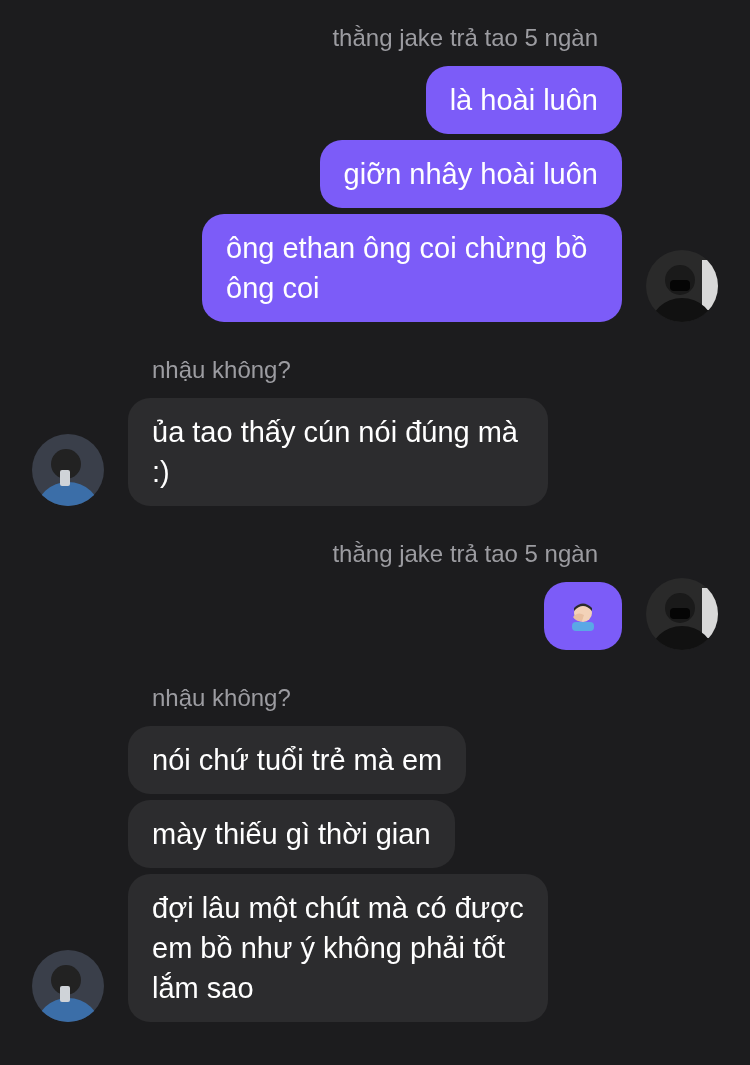 The width and height of the screenshot is (750, 1065). Describe the element at coordinates (338, 452) in the screenshot. I see `message-bubble: ủa tao thấy cún nói đúng mà :)` at that location.